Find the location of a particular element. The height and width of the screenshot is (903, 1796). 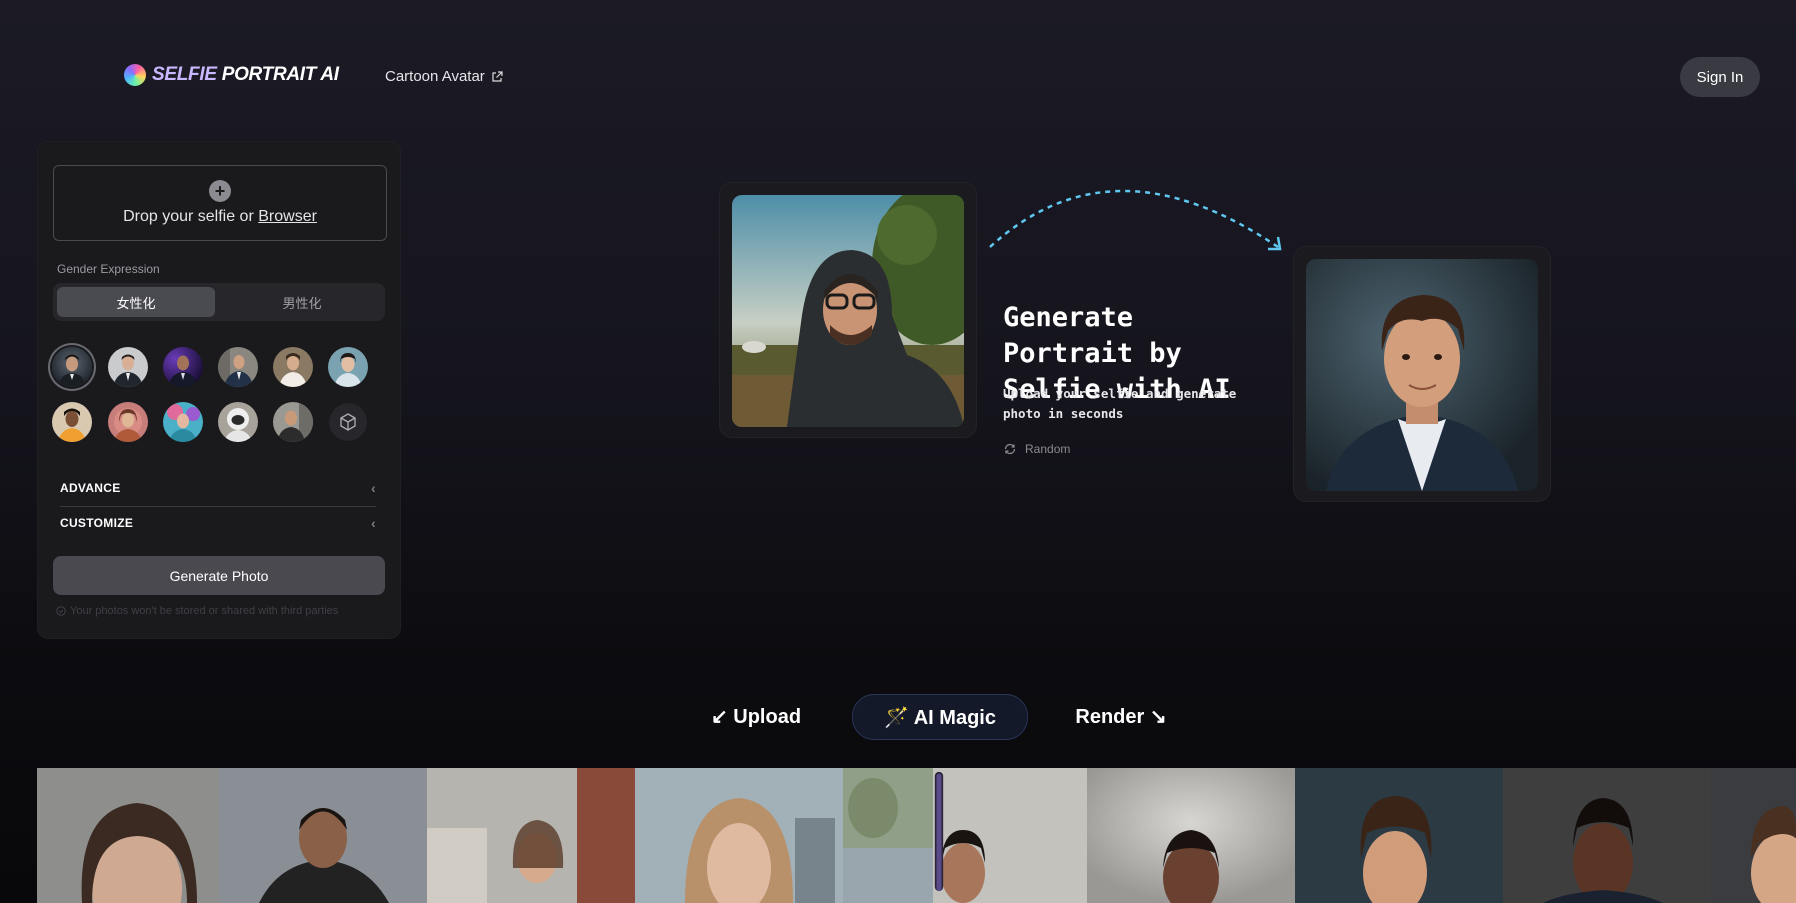

refresh-icon is located at coordinates (1010, 449).